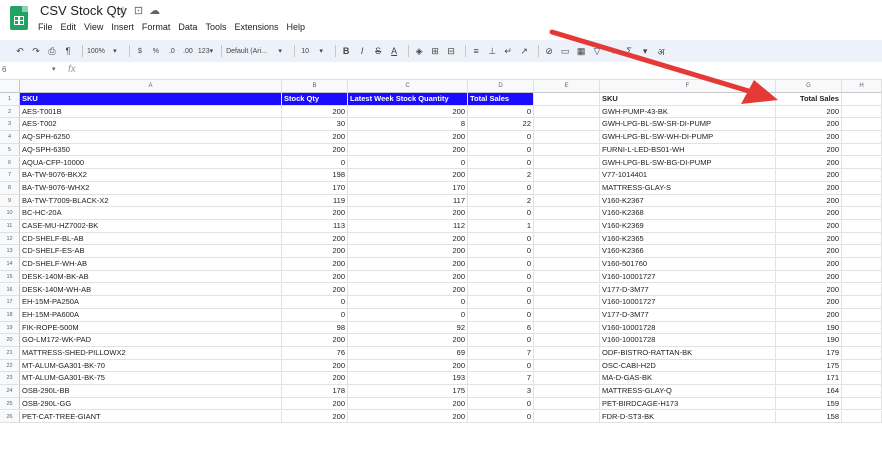  I want to click on cell-stock-qty: 0, so click(315, 315).